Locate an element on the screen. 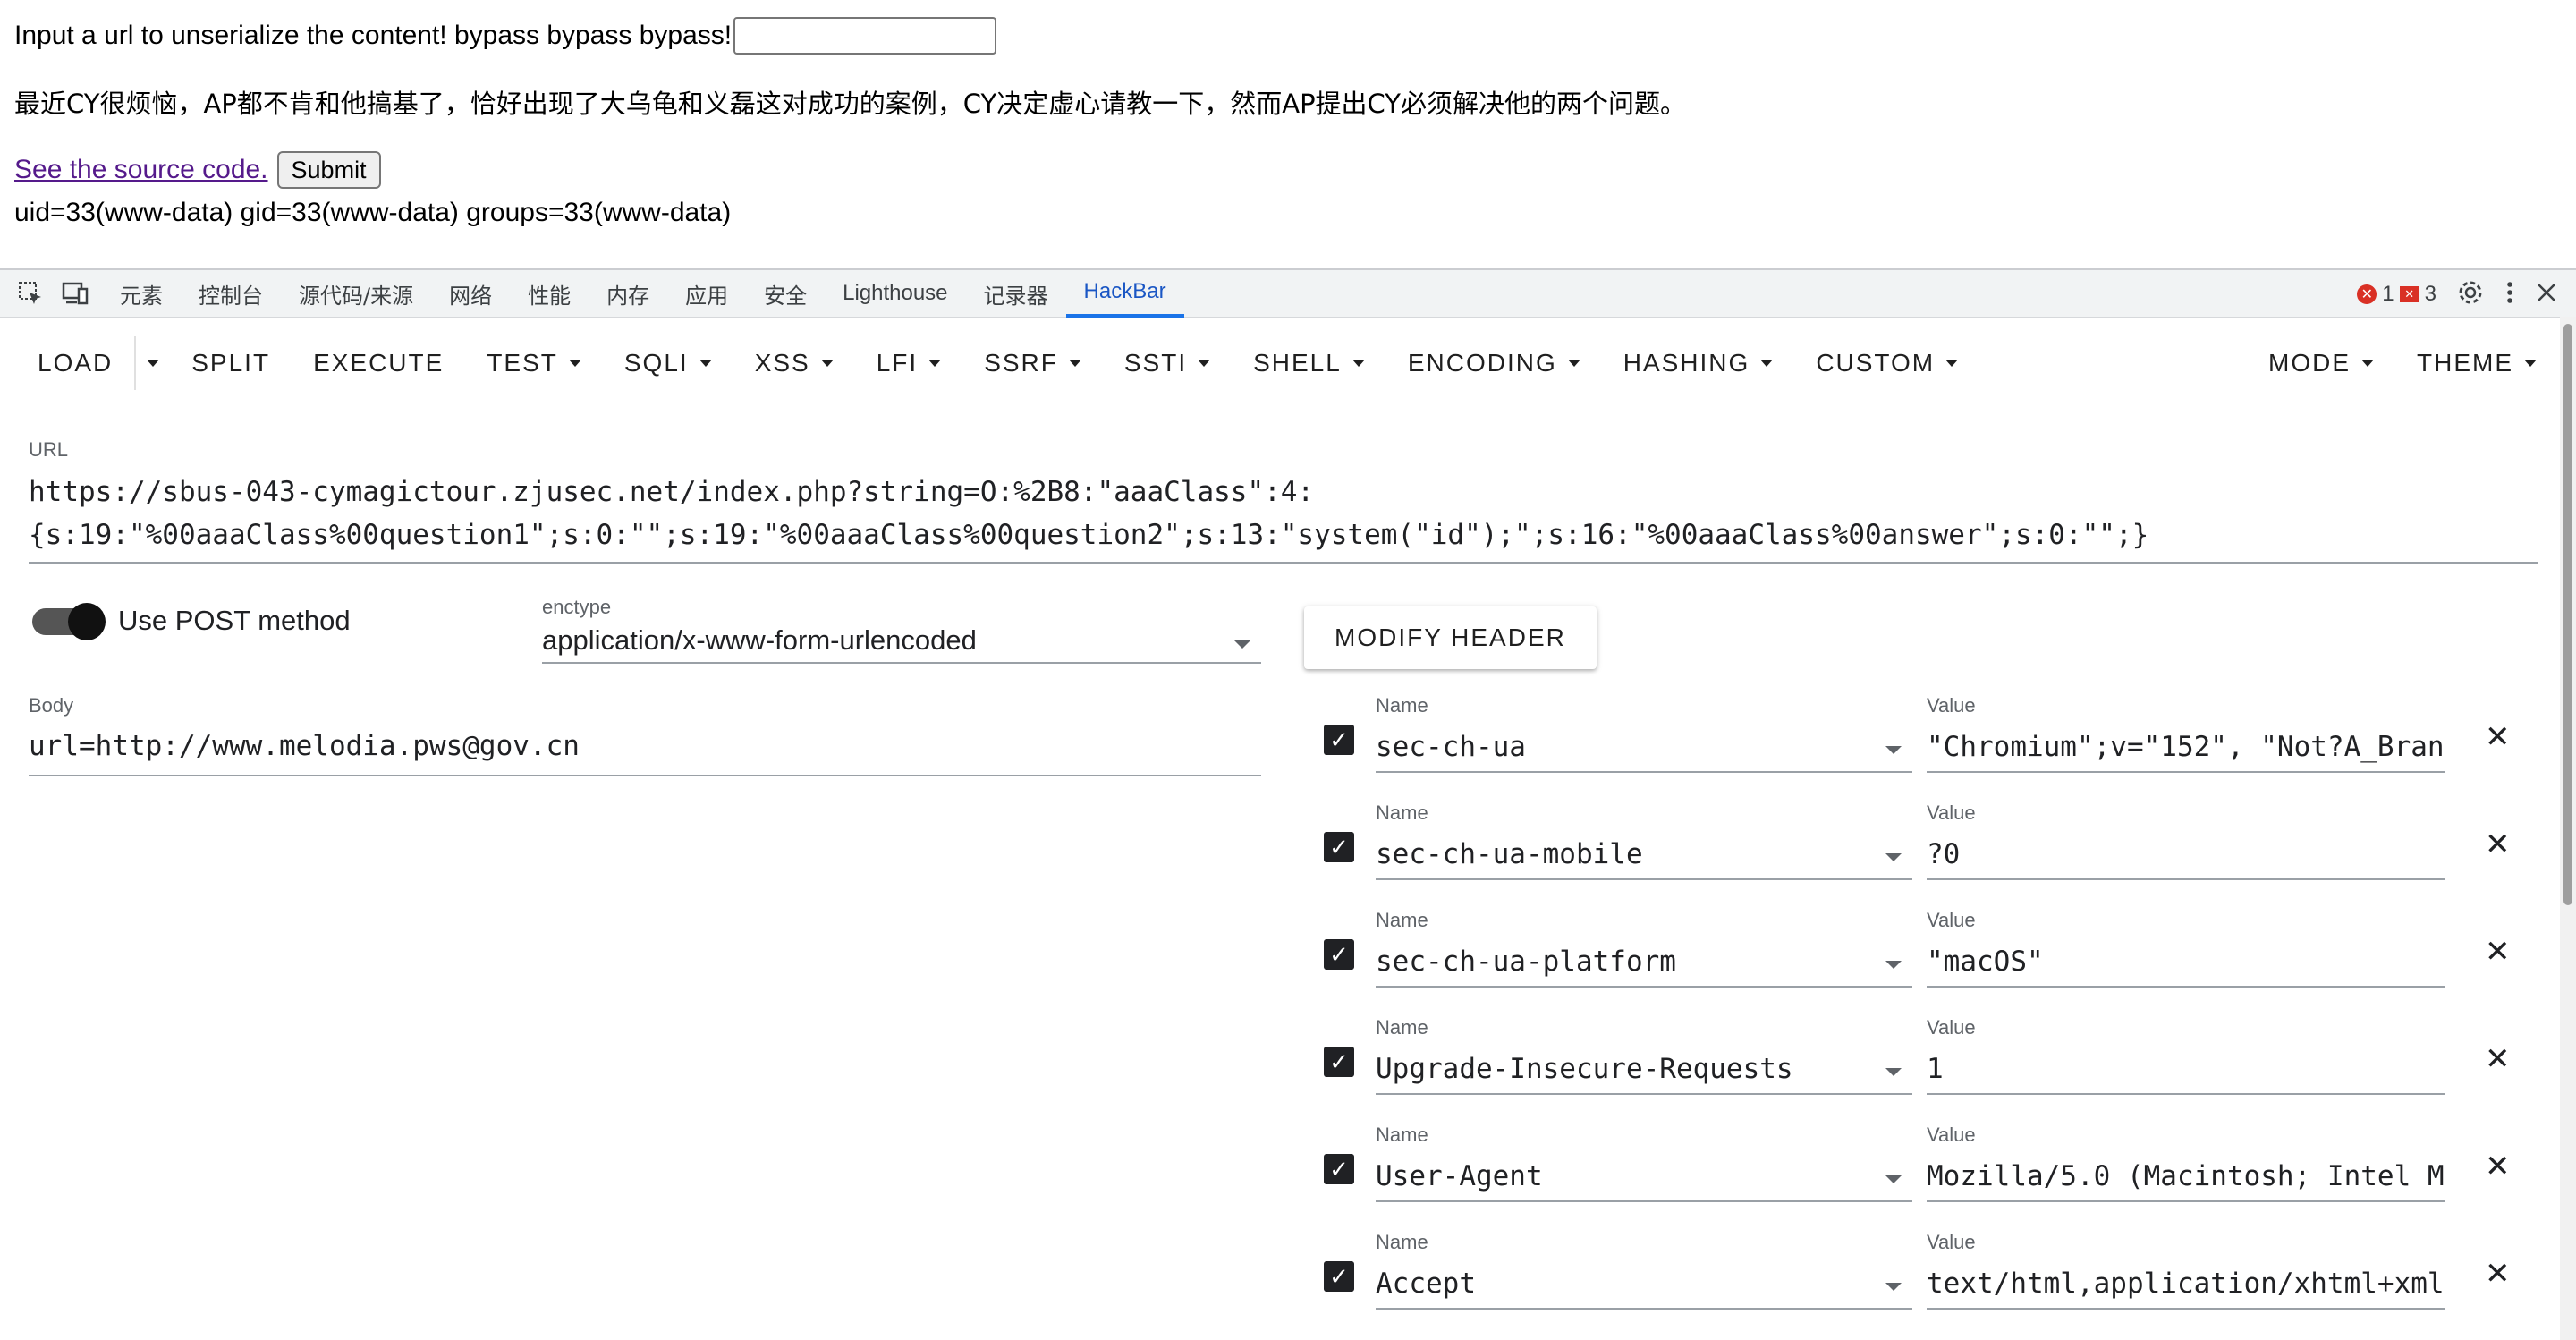 The width and height of the screenshot is (2576, 1340). menu-shell: SHELL is located at coordinates (1309, 363).